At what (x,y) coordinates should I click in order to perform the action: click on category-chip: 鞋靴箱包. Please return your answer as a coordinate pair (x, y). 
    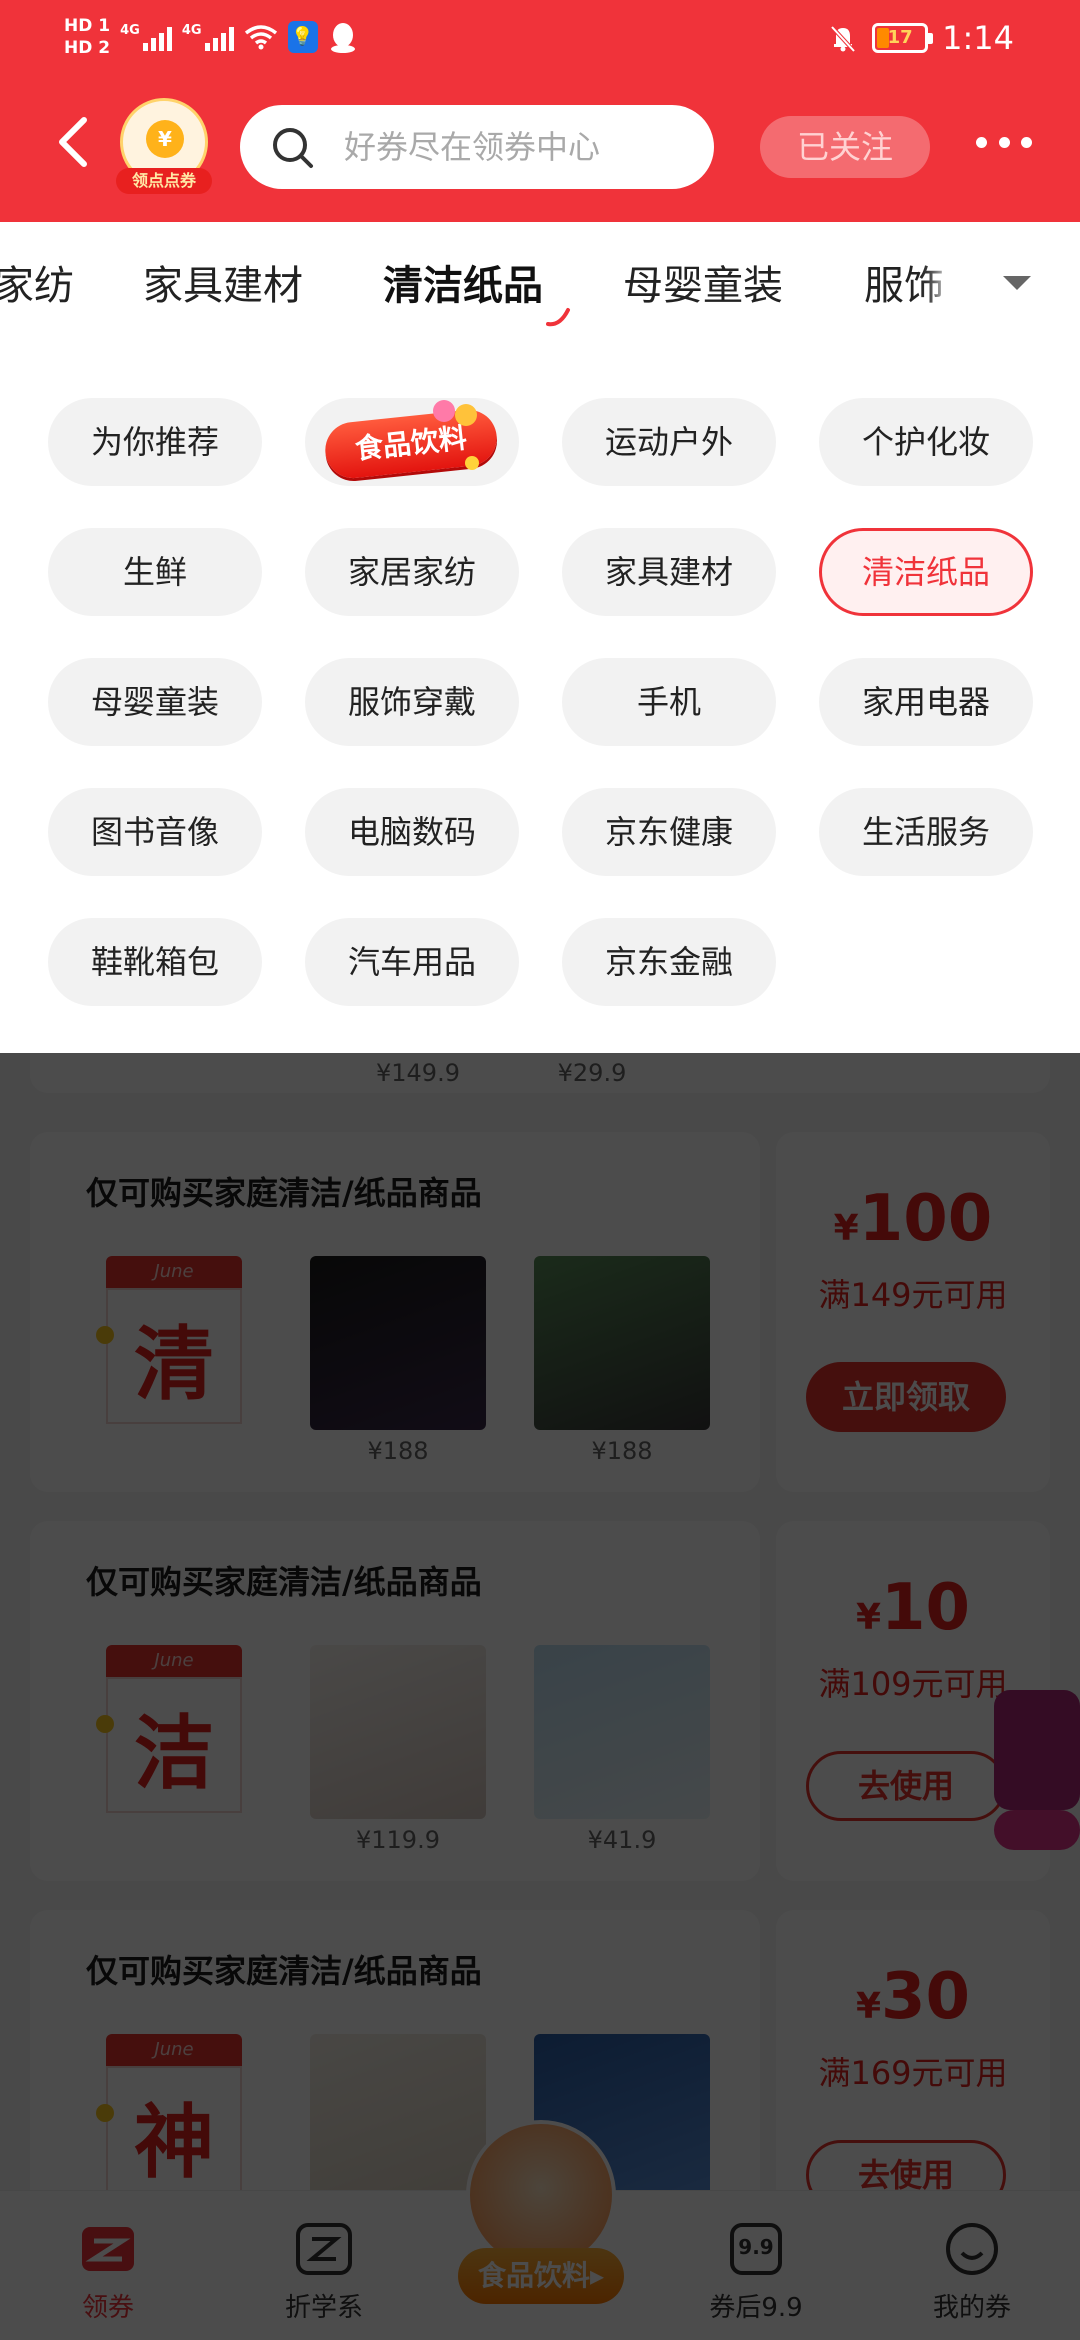
    Looking at the image, I should click on (155, 962).